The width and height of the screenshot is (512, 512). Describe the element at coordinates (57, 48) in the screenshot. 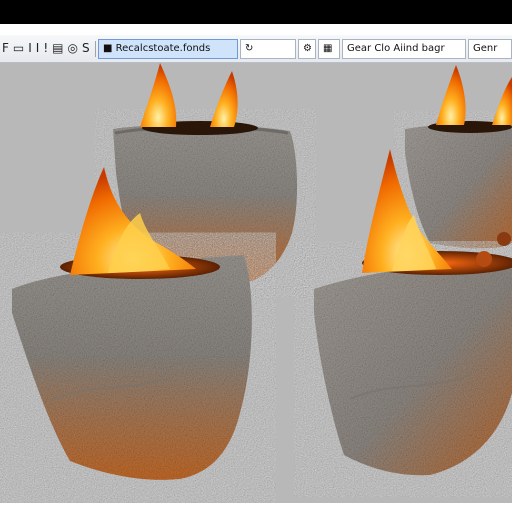

I see `grid-icon: ▤` at that location.